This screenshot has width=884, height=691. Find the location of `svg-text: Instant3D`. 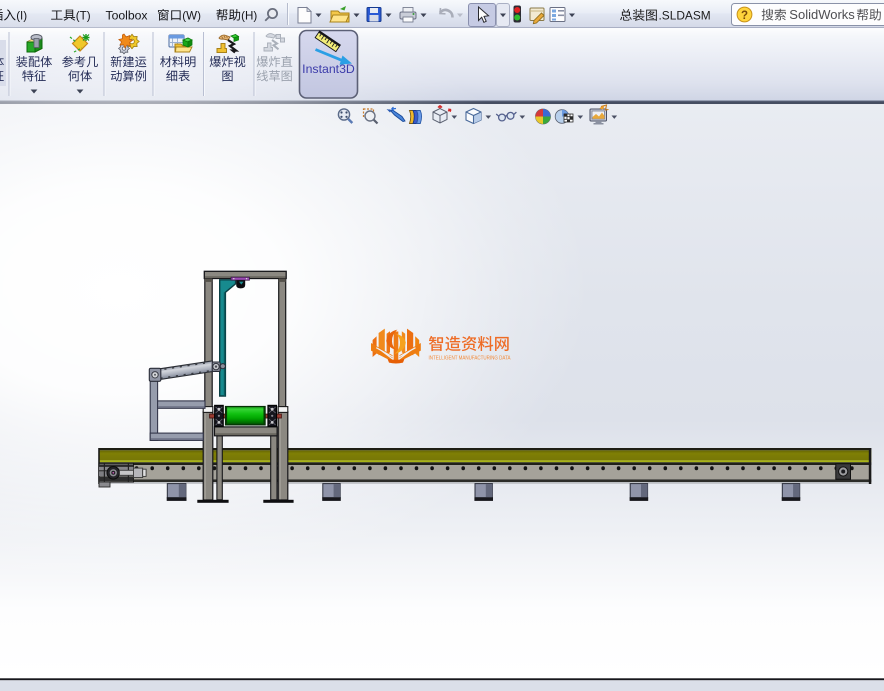

svg-text: Instant3D is located at coordinates (328, 69).